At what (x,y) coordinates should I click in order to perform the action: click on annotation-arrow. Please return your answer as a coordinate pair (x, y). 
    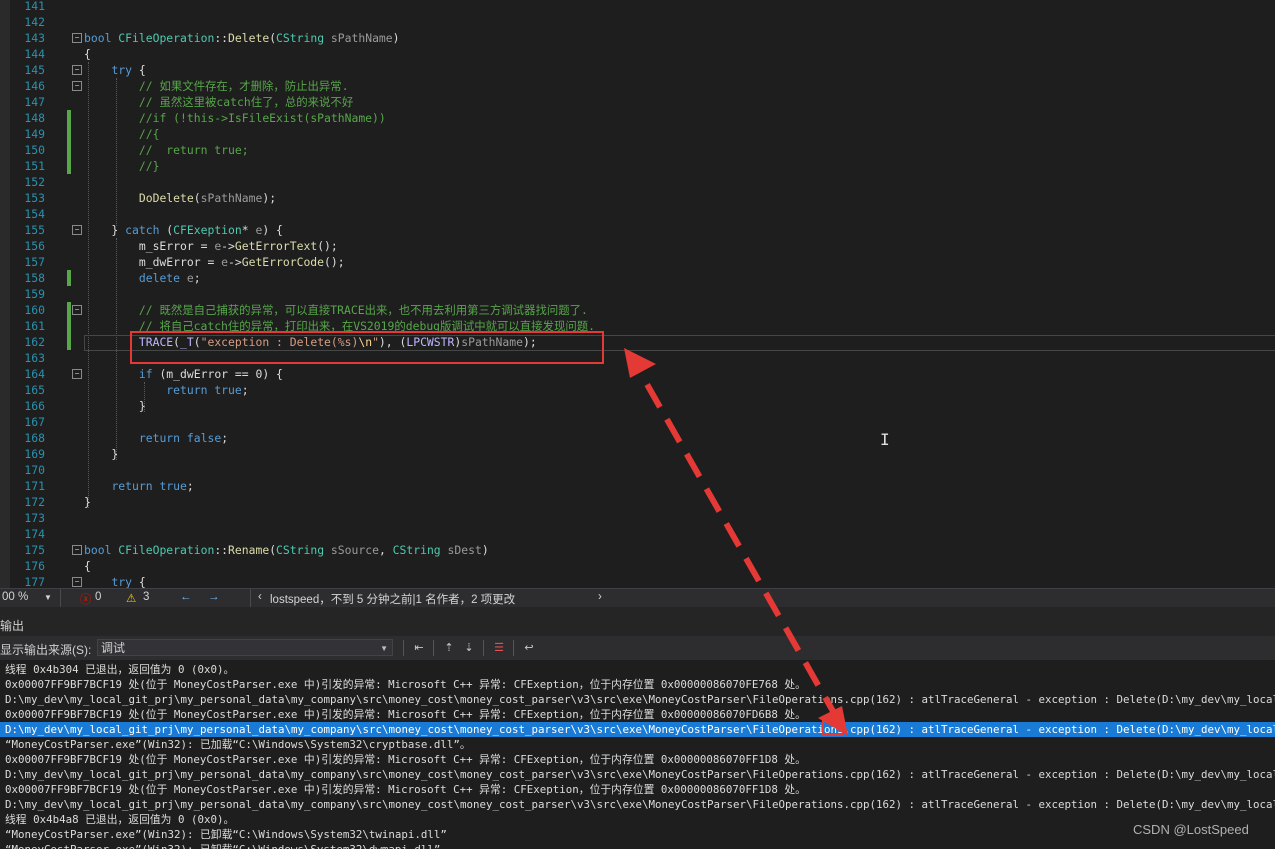
    Looking at the image, I should click on (736, 542).